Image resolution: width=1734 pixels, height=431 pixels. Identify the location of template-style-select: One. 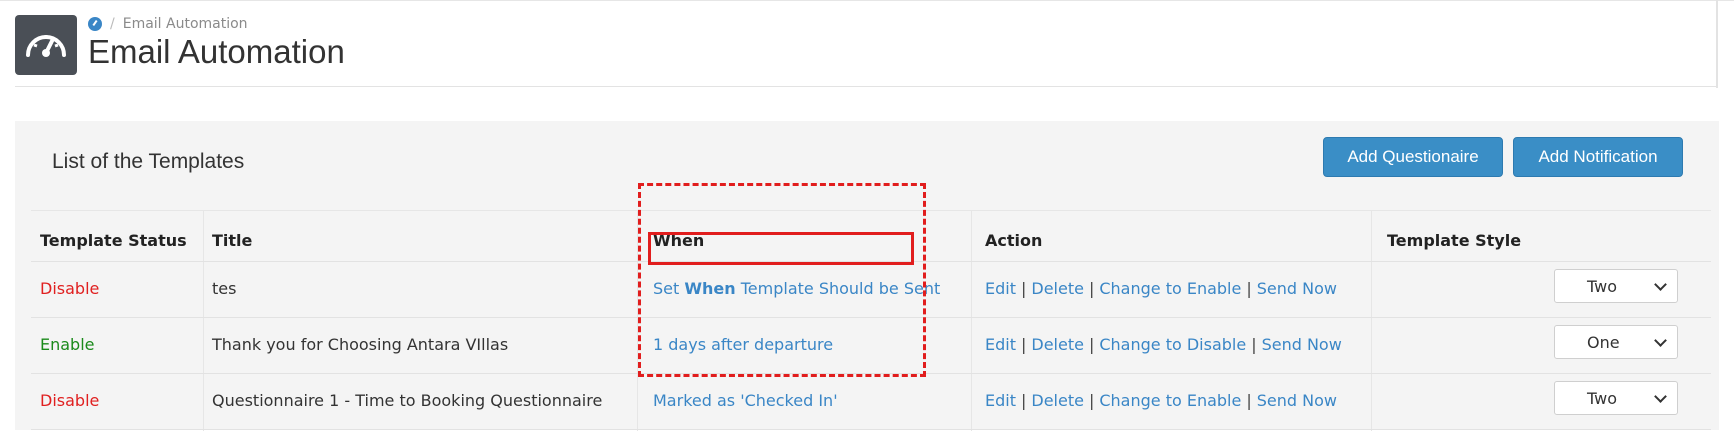
(1616, 342).